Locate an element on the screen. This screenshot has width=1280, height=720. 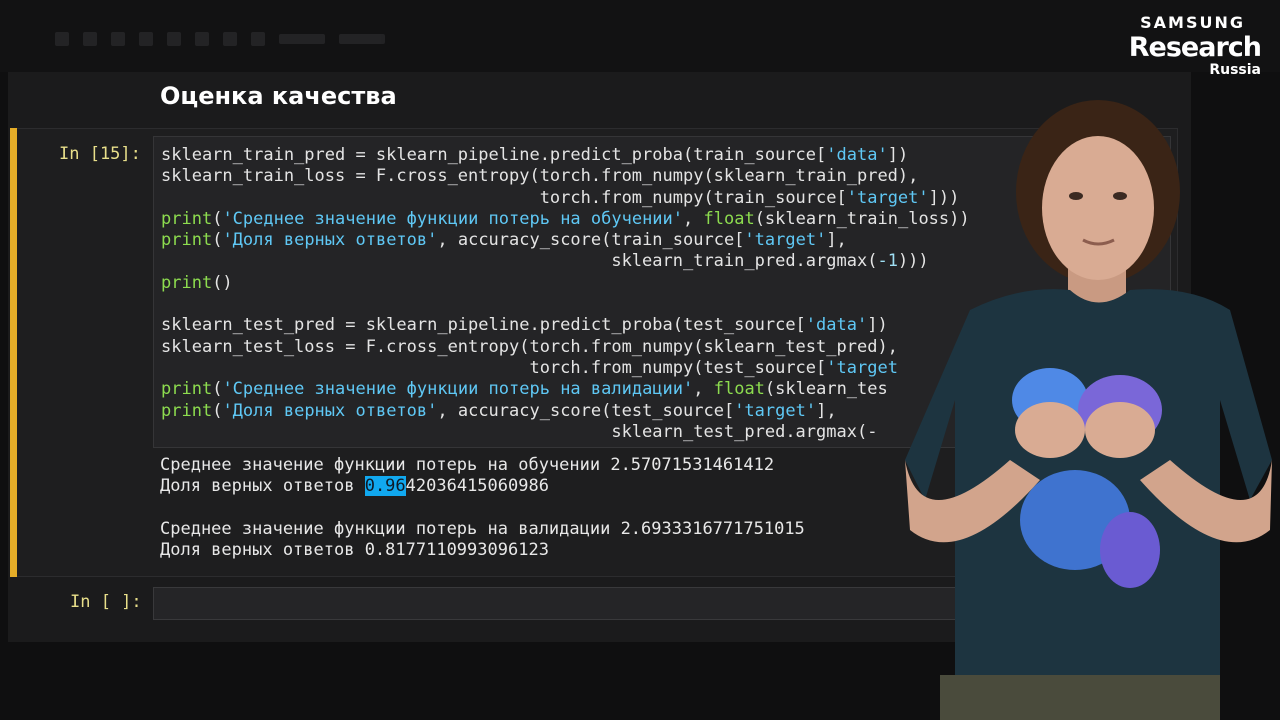
selected-cell-indicator is located at coordinates (13, 352).